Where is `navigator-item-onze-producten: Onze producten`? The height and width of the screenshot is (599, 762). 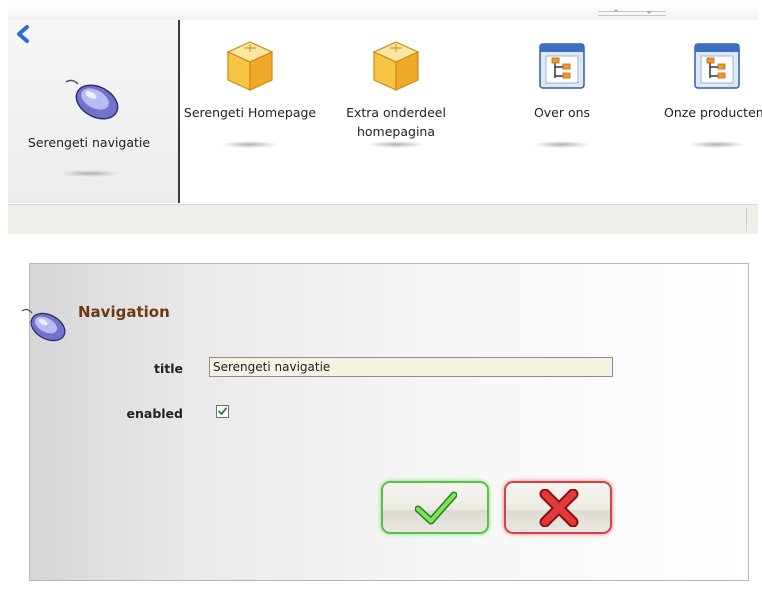 navigator-item-onze-producten: Onze producten is located at coordinates (704, 111).